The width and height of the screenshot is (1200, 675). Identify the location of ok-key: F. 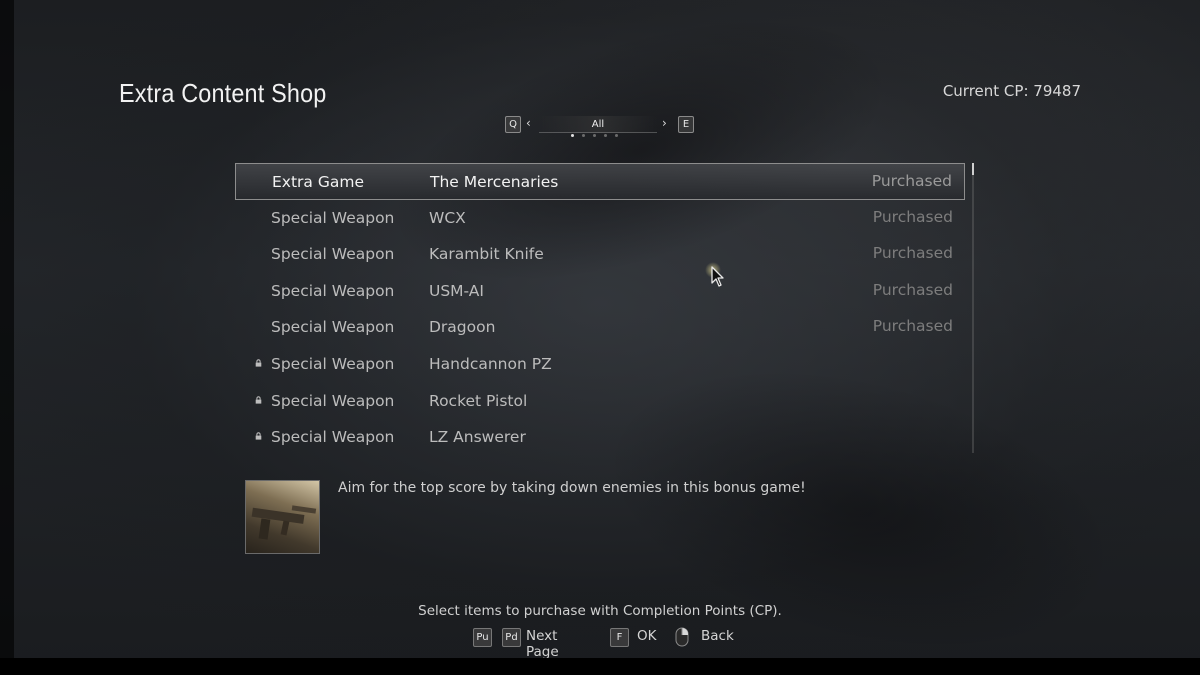
(619, 637).